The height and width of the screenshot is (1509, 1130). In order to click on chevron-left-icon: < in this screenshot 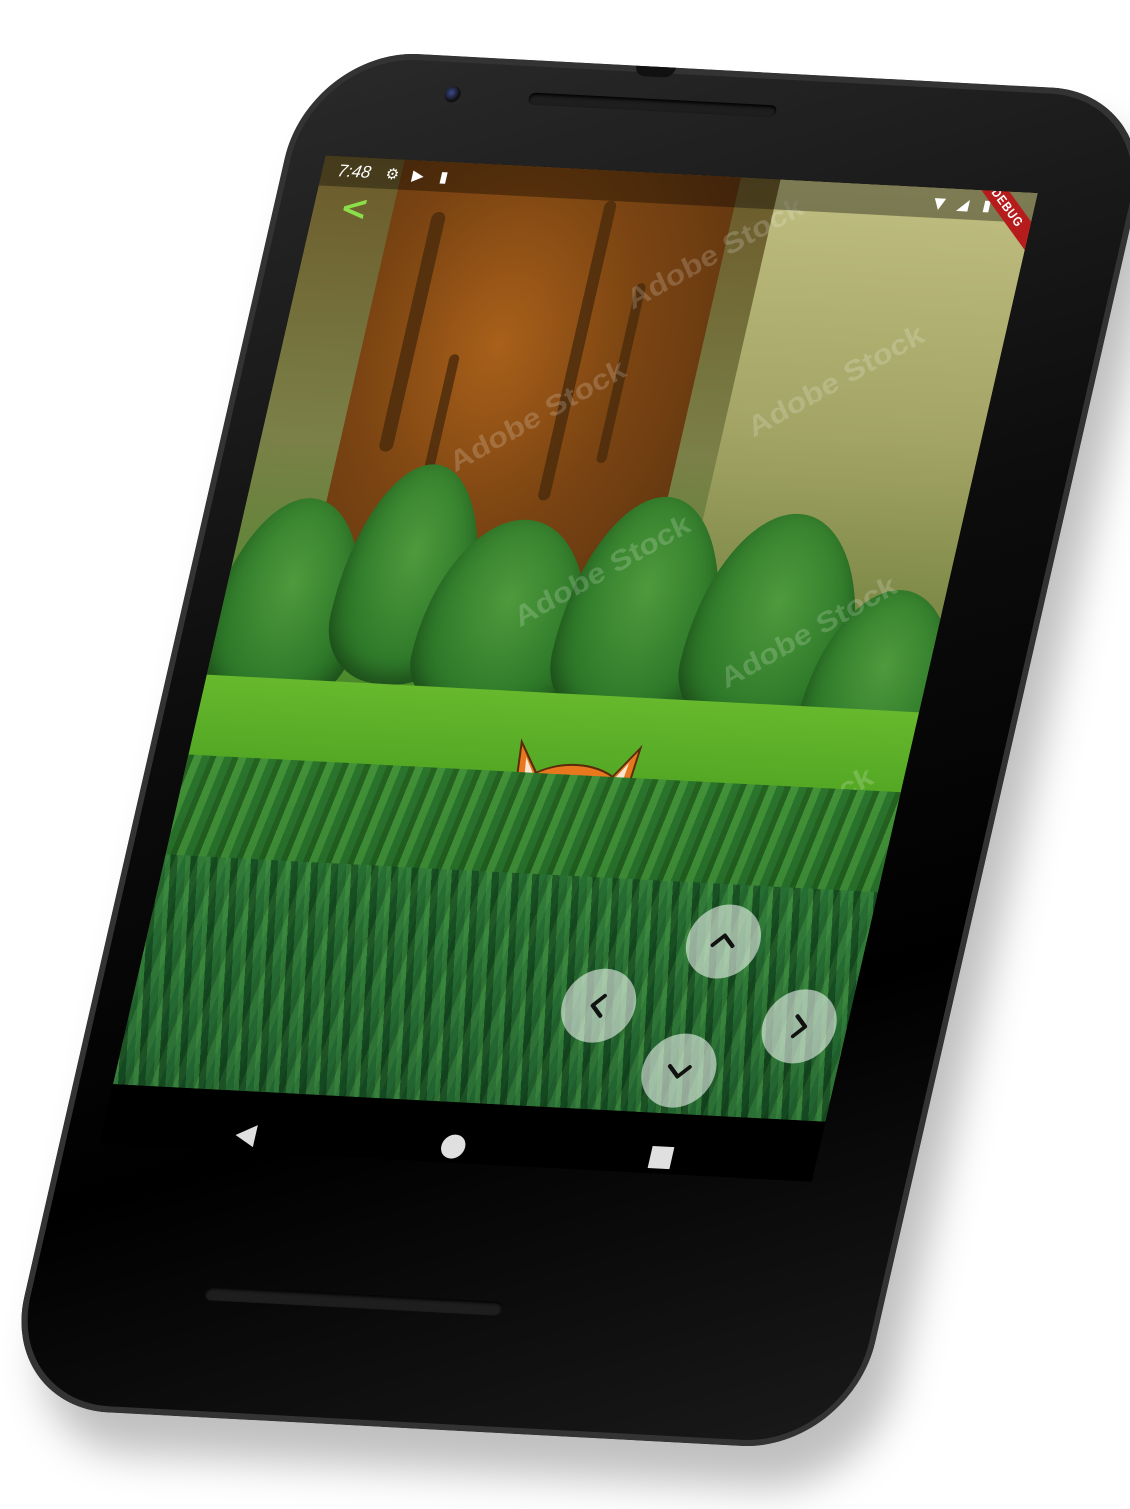, I will do `click(354, 208)`.